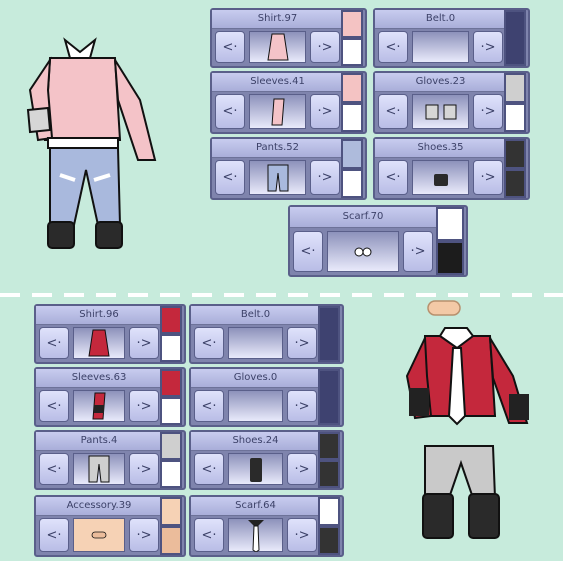  I want to click on sleeves-panel-top: Sleeves.41 <· ·>, so click(288, 102).